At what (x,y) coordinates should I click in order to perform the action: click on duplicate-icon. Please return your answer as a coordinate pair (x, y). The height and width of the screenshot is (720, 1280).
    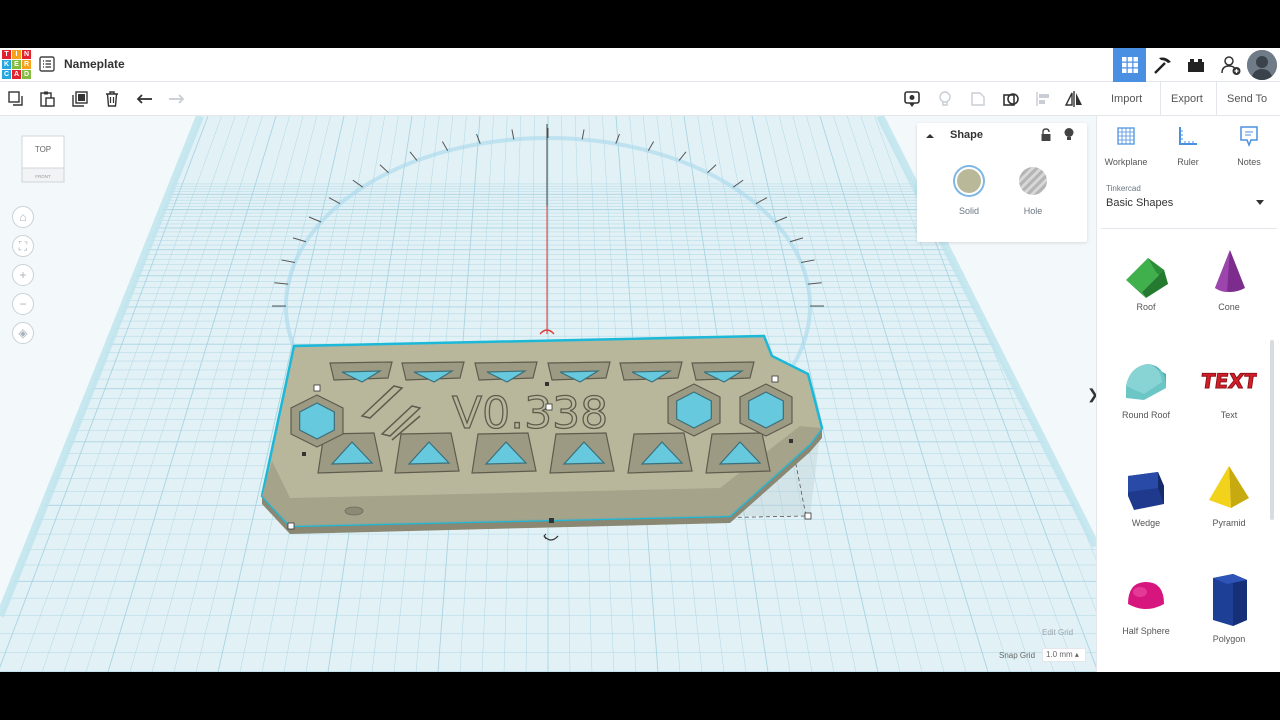
    Looking at the image, I should click on (80, 99).